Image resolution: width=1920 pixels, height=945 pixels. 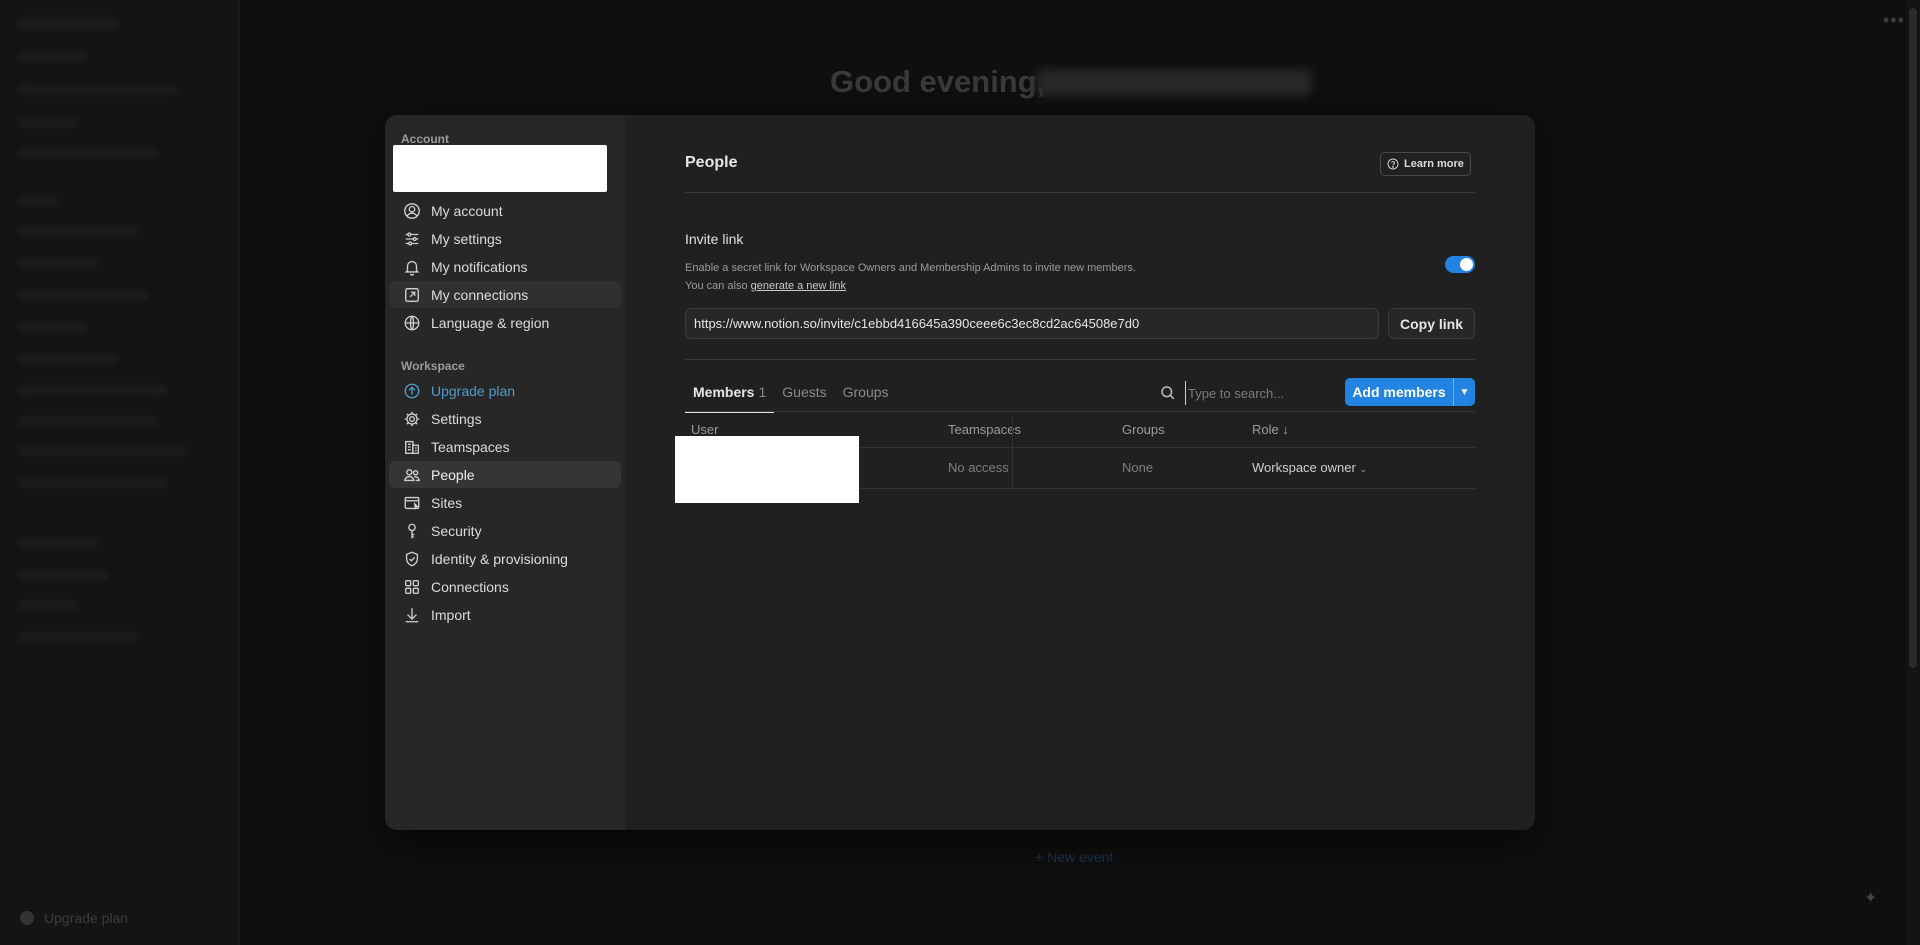 I want to click on workspace-section-label: Workspace, so click(x=433, y=366).